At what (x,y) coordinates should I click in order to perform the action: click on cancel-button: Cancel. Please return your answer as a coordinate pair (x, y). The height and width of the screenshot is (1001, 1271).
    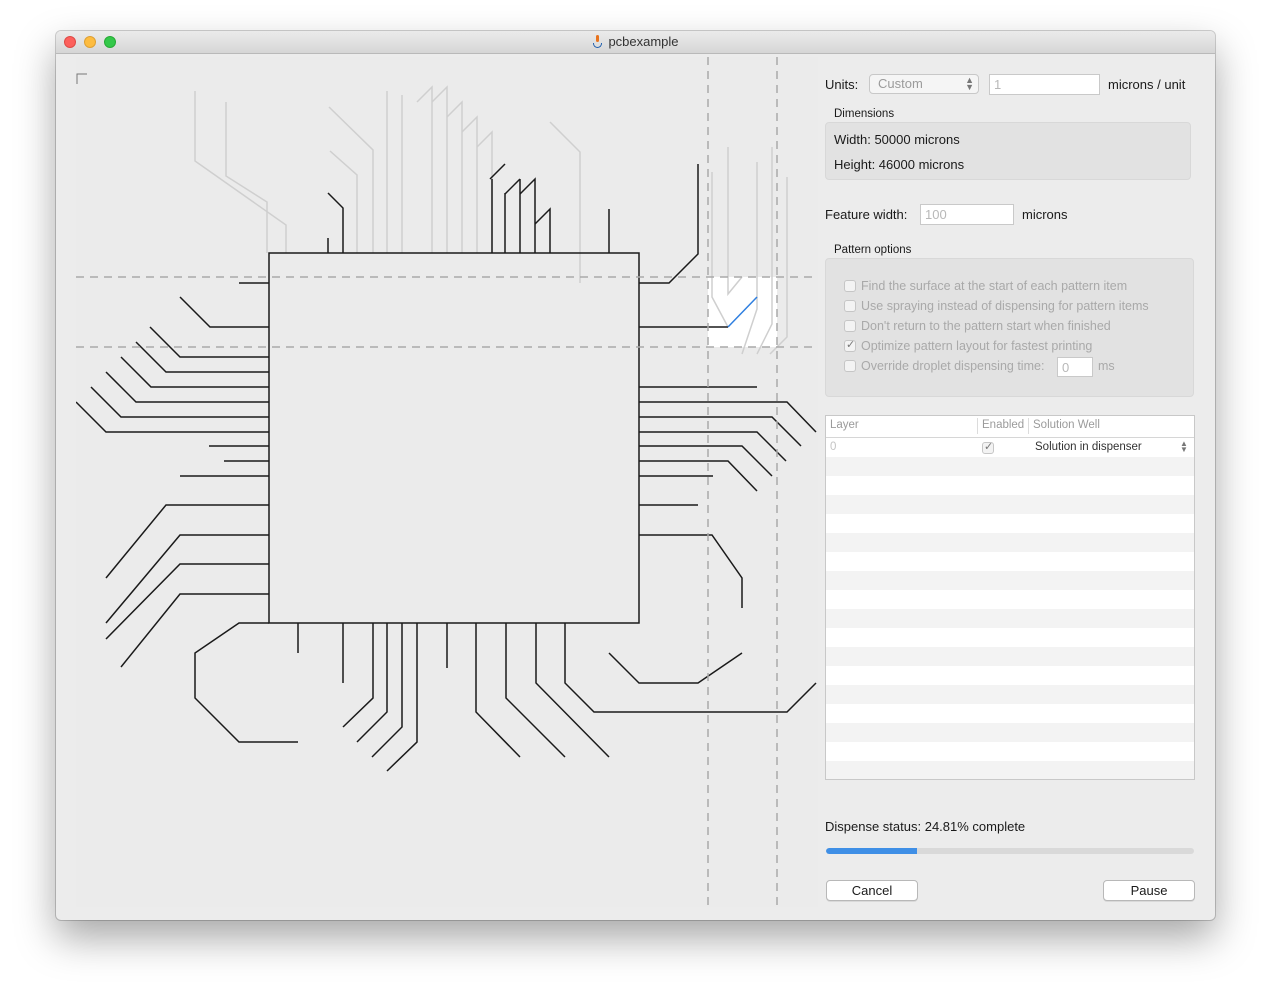
    Looking at the image, I should click on (872, 890).